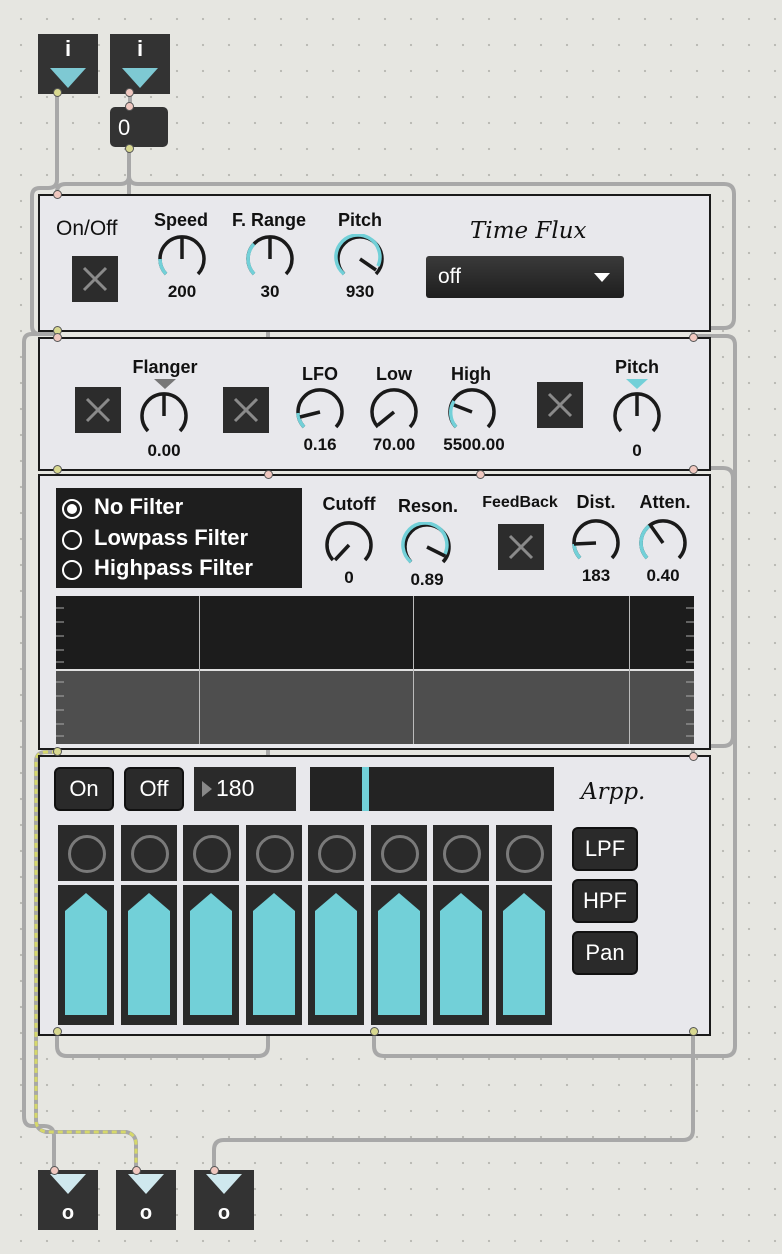  What do you see at coordinates (637, 416) in the screenshot?
I see `pitch2-knob` at bounding box center [637, 416].